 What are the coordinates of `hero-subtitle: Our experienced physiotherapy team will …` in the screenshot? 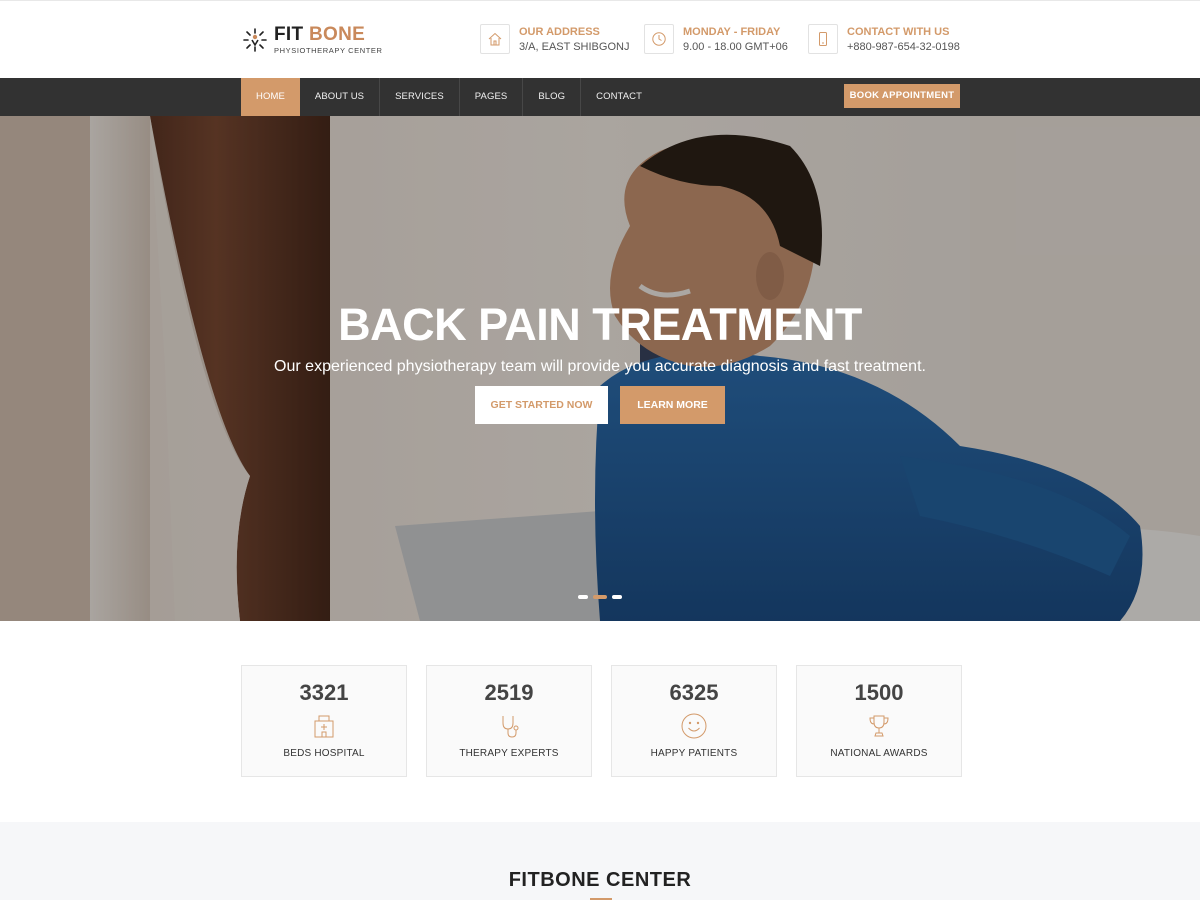 It's located at (600, 366).